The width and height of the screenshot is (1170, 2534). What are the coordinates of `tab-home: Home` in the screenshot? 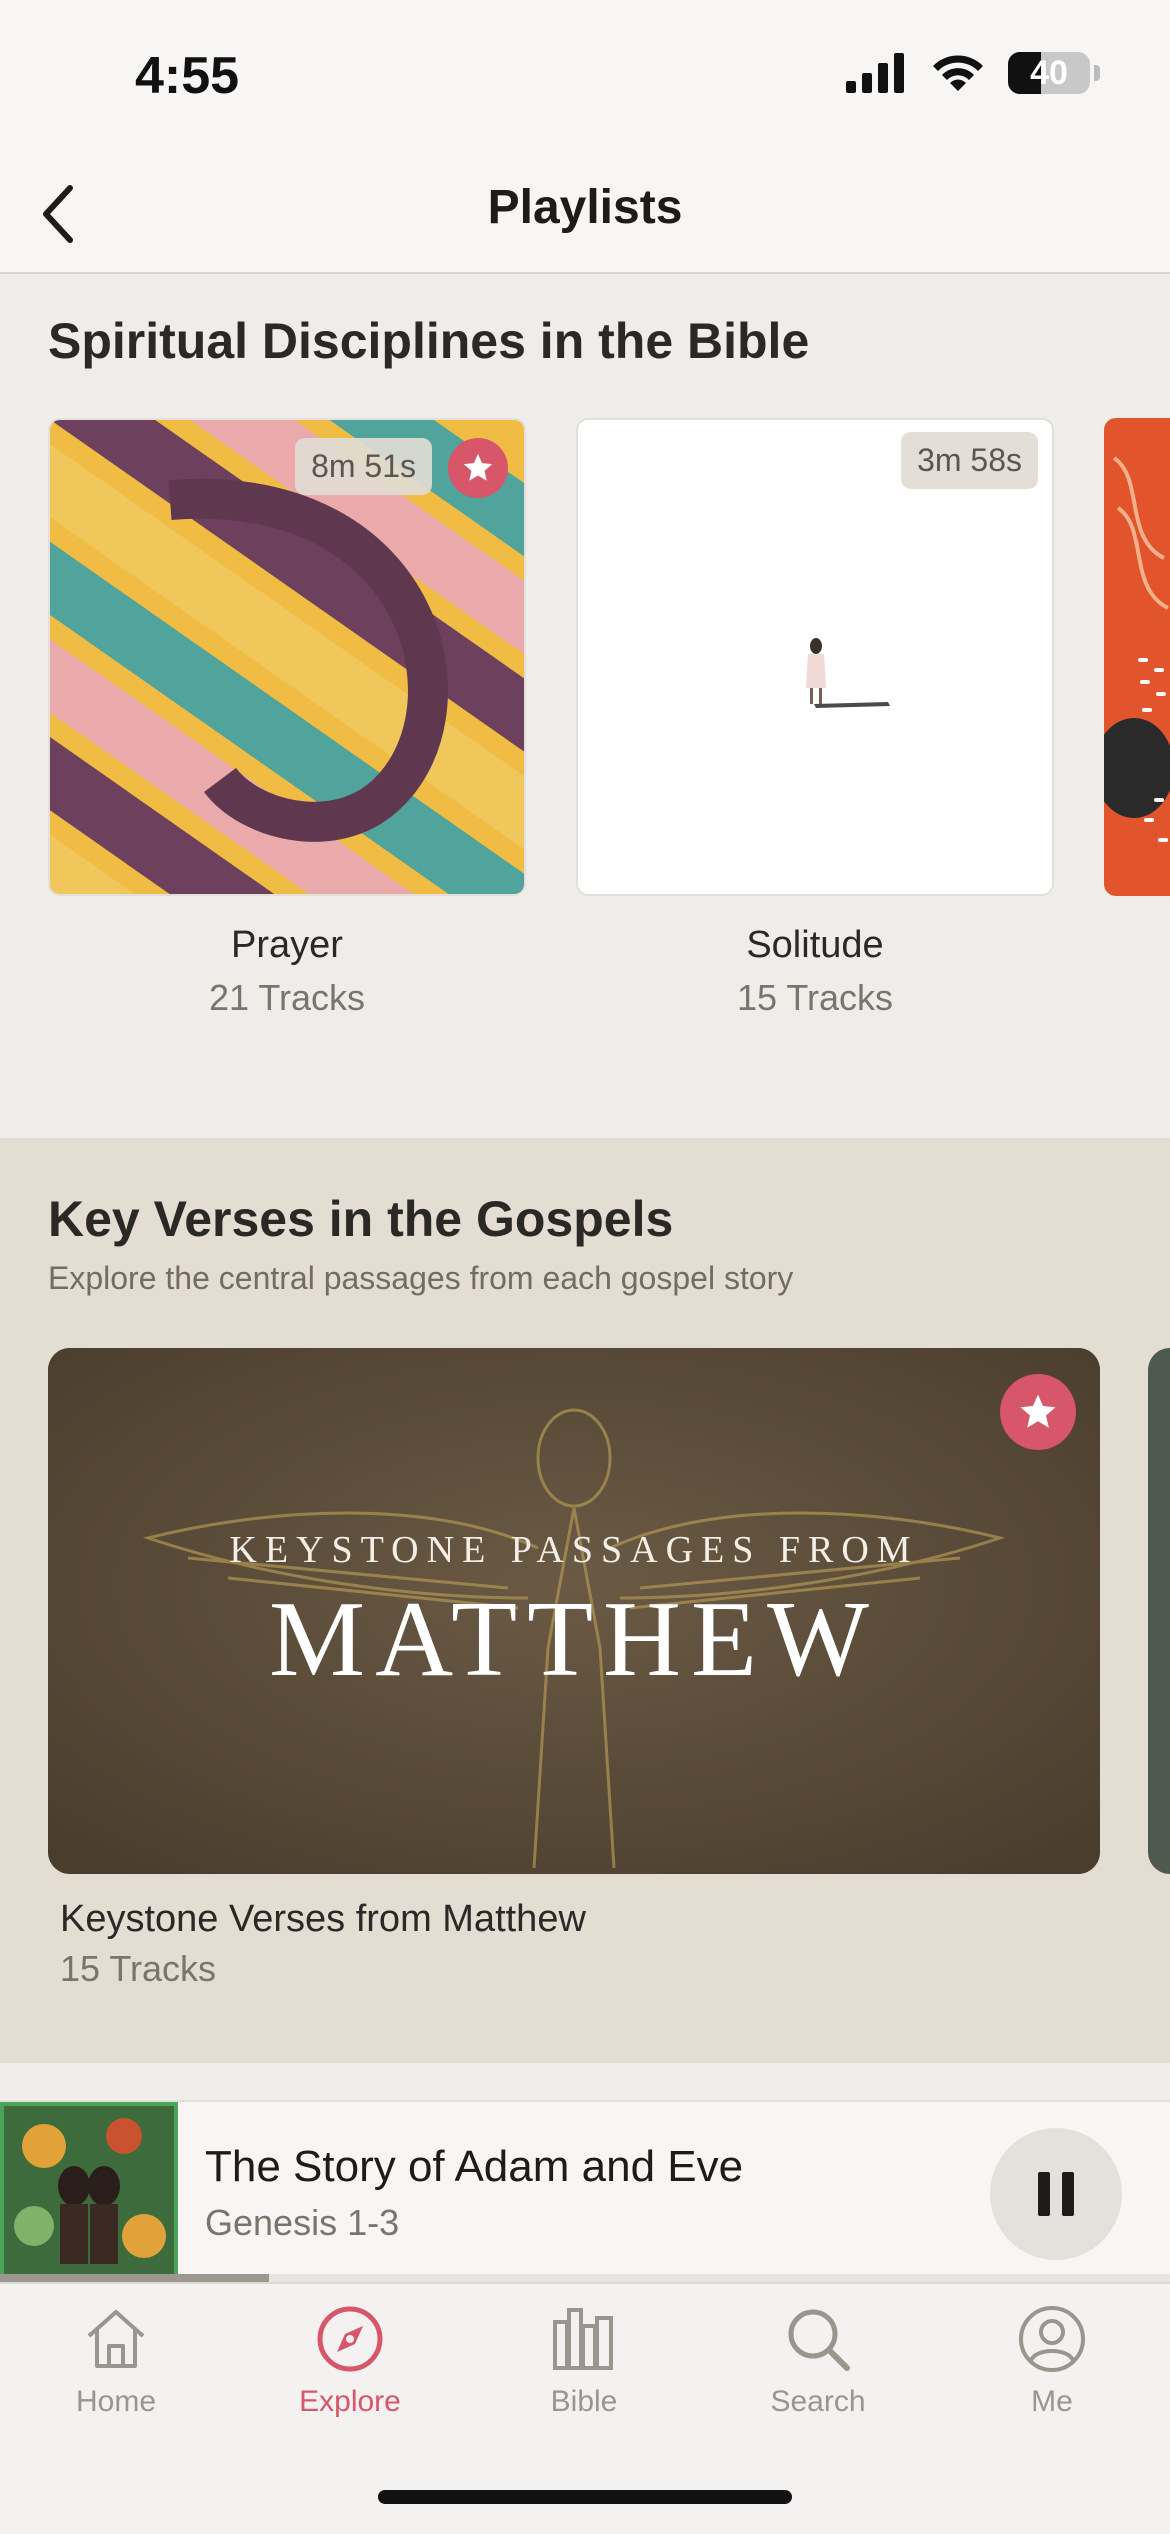 It's located at (116, 2361).